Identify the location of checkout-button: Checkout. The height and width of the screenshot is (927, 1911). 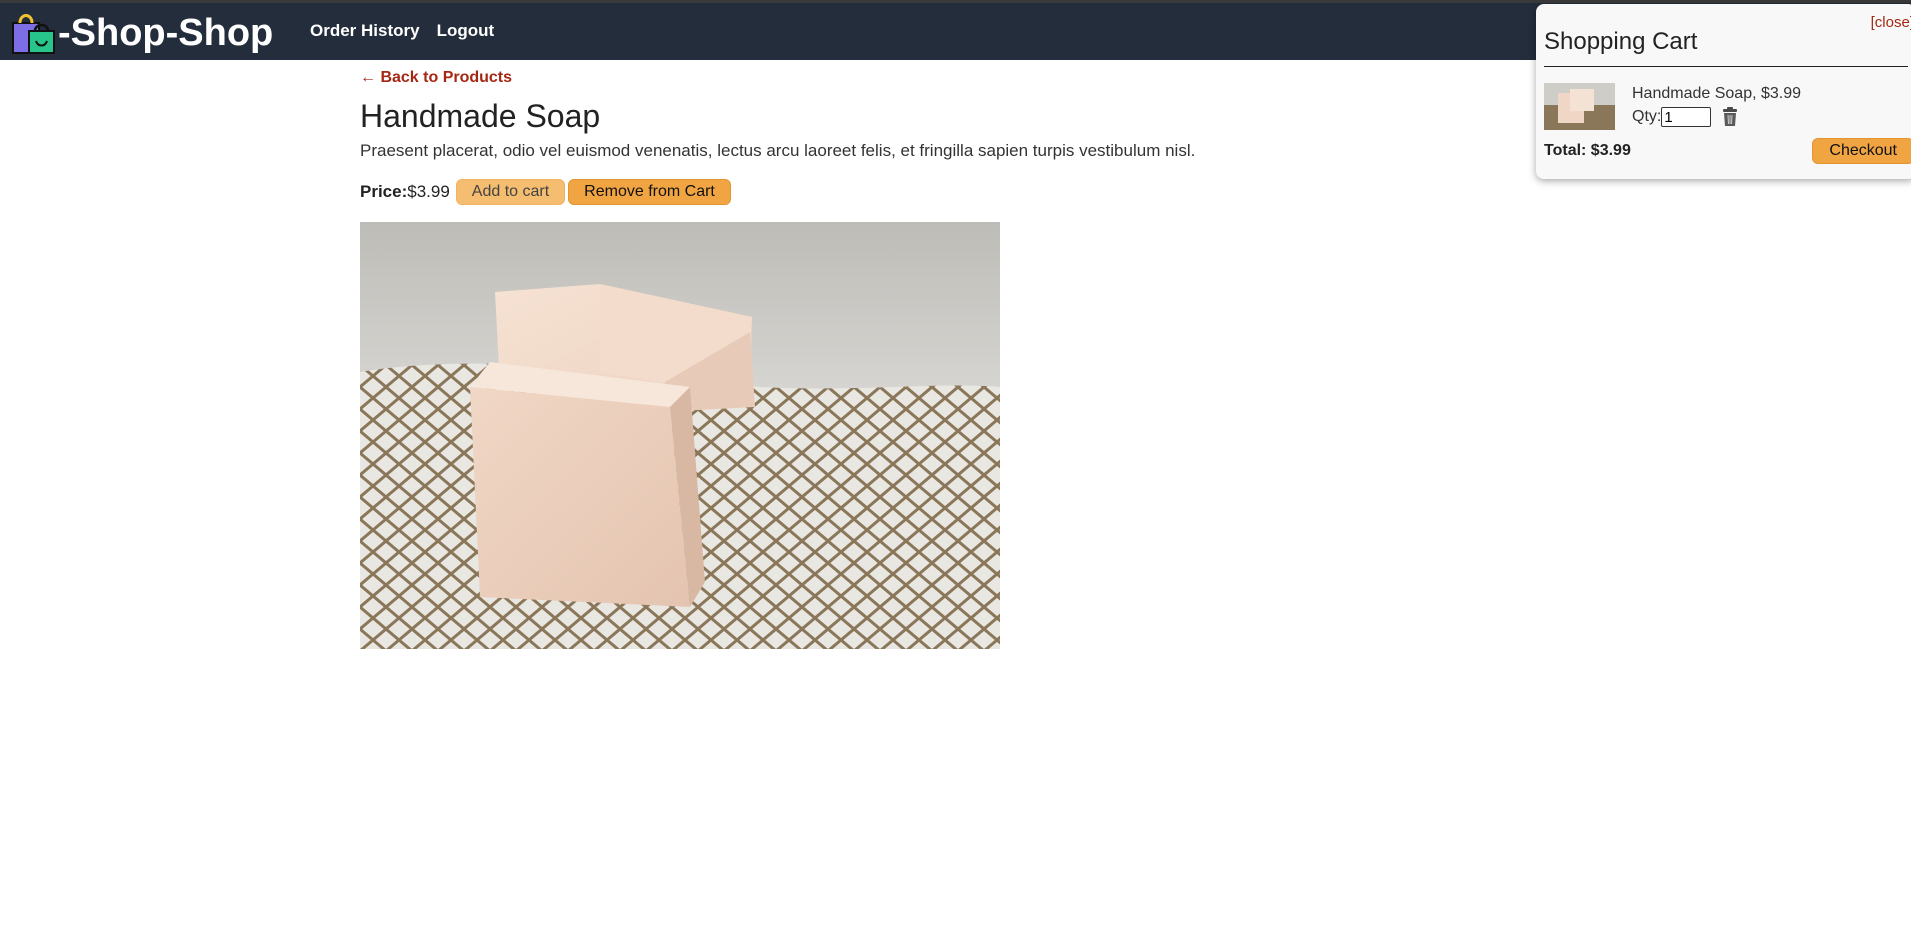
(1861, 151).